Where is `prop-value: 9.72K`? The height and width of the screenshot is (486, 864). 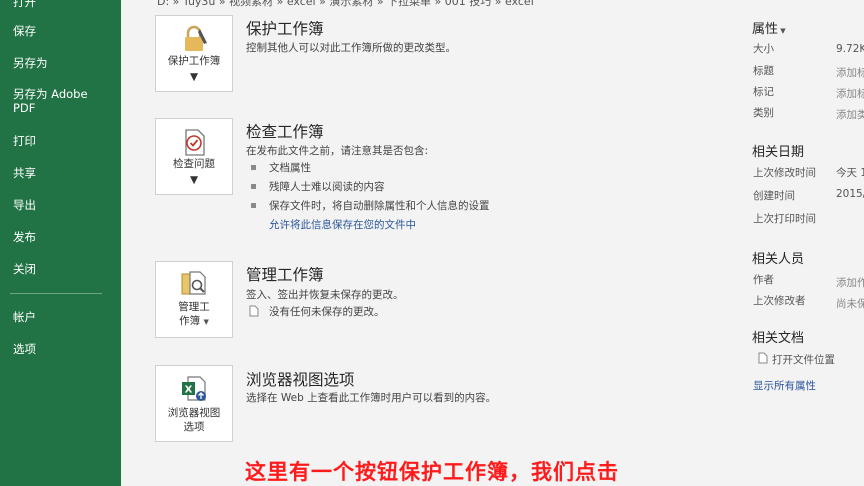 prop-value: 9.72K is located at coordinates (850, 49).